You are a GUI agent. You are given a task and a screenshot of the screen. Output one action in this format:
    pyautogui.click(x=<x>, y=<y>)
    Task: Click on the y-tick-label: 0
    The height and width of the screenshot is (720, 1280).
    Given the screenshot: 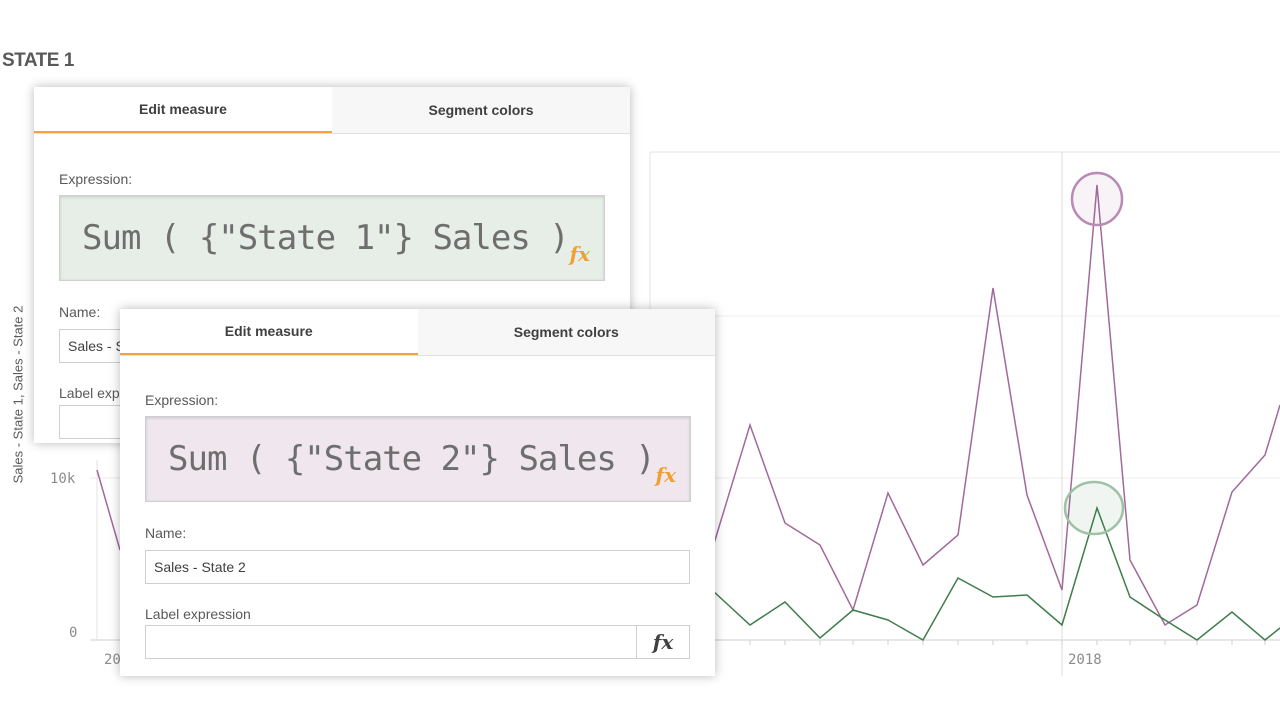 What is the action you would take?
    pyautogui.click(x=73, y=633)
    